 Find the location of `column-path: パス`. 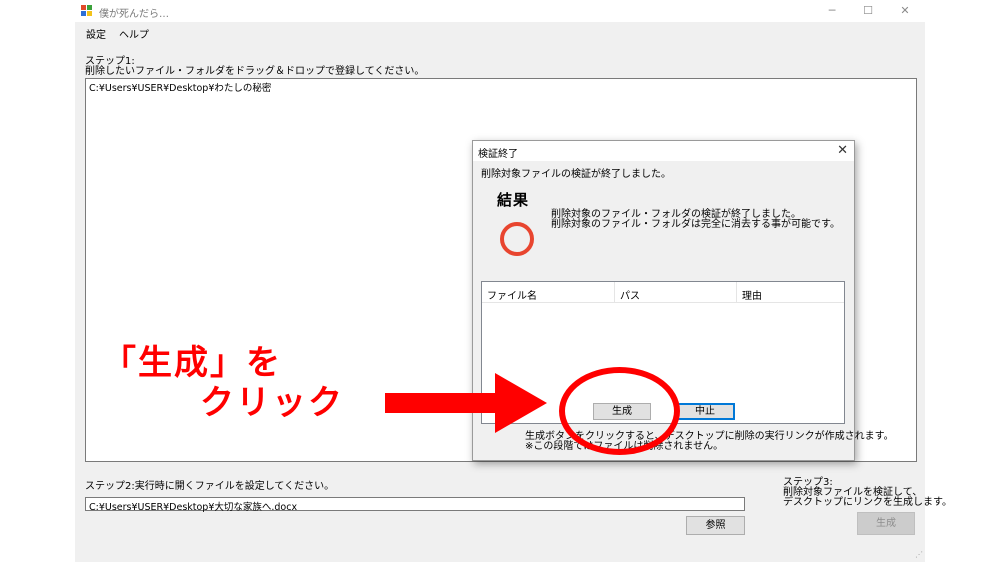

column-path: パス is located at coordinates (630, 294).